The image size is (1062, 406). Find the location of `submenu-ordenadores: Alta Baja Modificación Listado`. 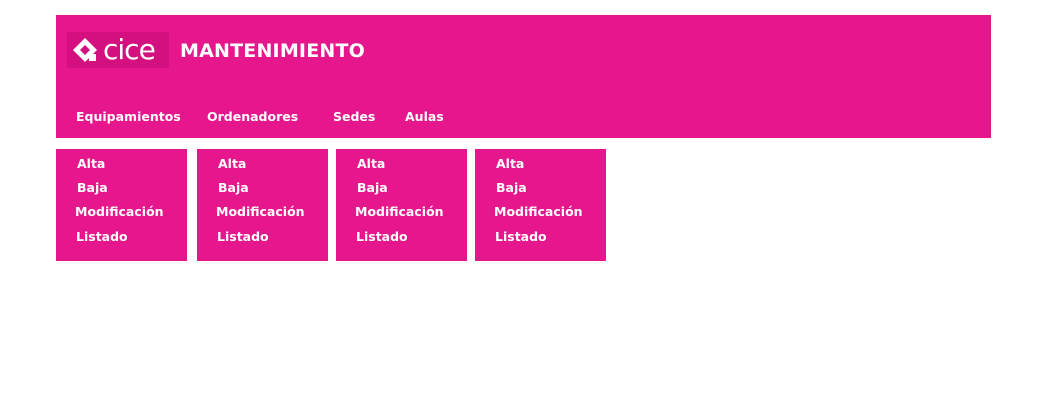

submenu-ordenadores: Alta Baja Modificación Listado is located at coordinates (262, 205).